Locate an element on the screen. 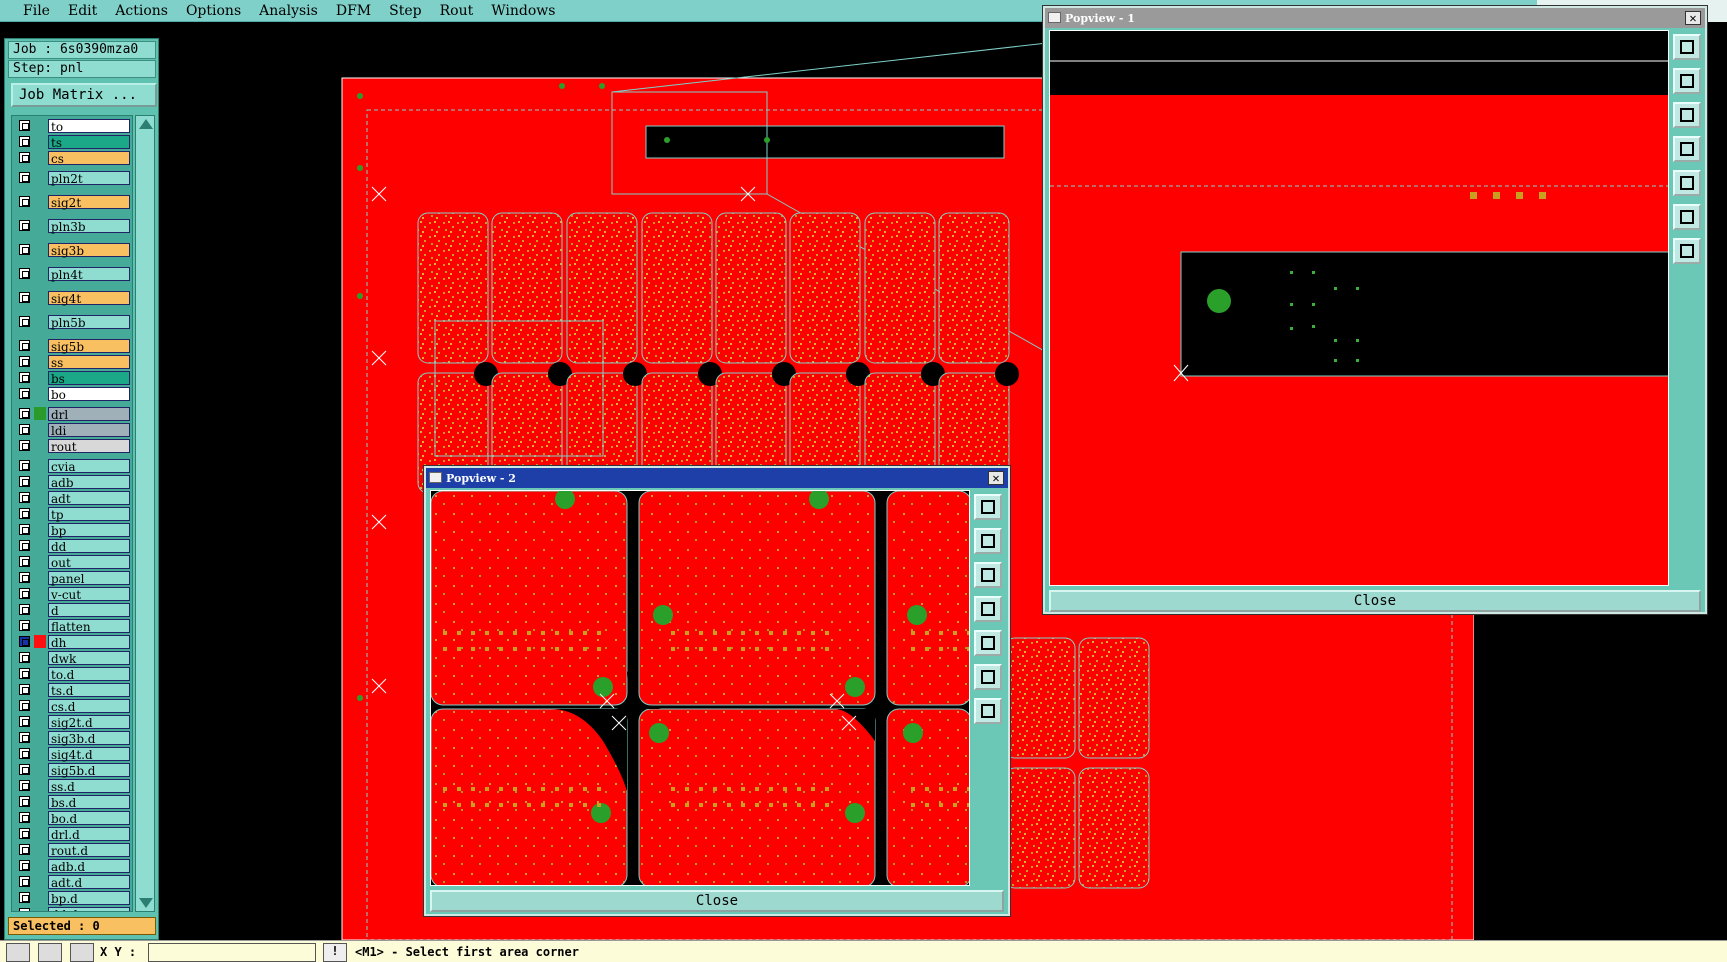 This screenshot has width=1727, height=962. layer-name: adb is located at coordinates (89, 482).